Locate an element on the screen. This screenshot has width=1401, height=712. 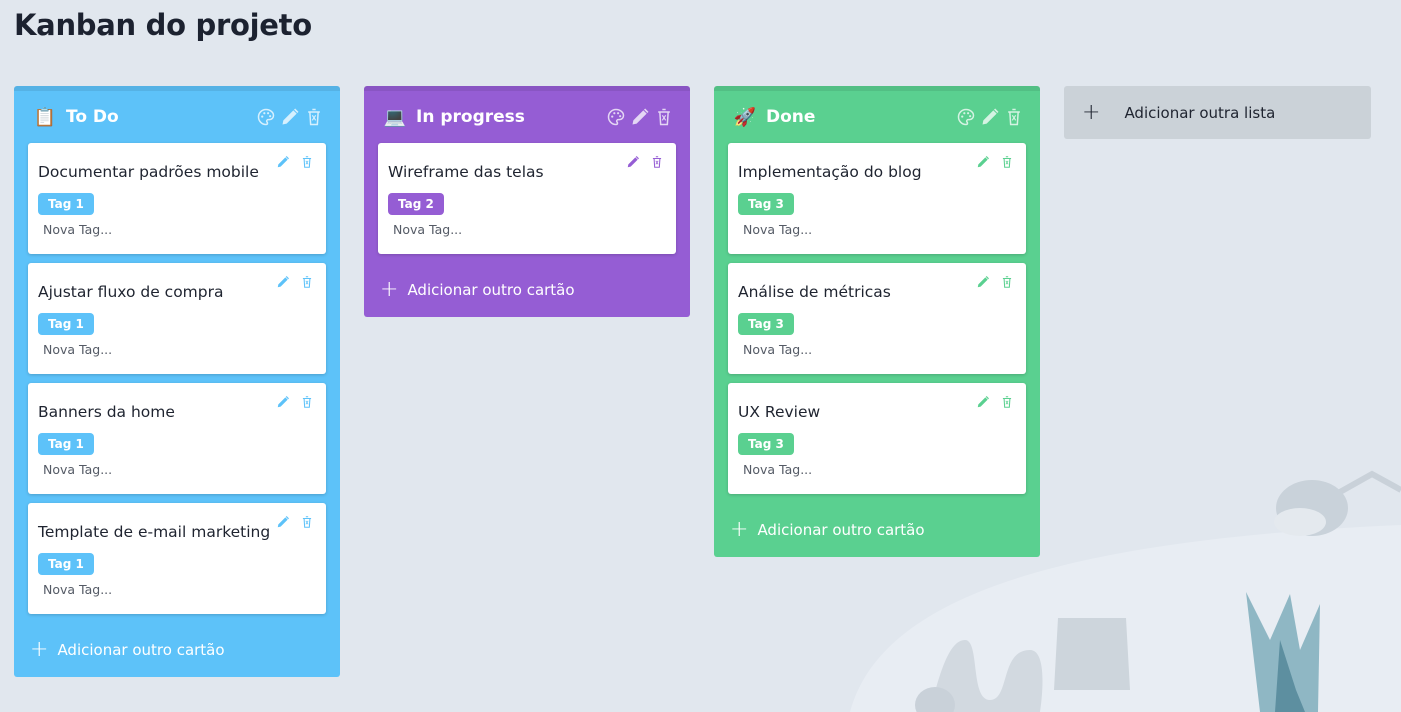
card-title: Análise de métricas is located at coordinates (814, 292).